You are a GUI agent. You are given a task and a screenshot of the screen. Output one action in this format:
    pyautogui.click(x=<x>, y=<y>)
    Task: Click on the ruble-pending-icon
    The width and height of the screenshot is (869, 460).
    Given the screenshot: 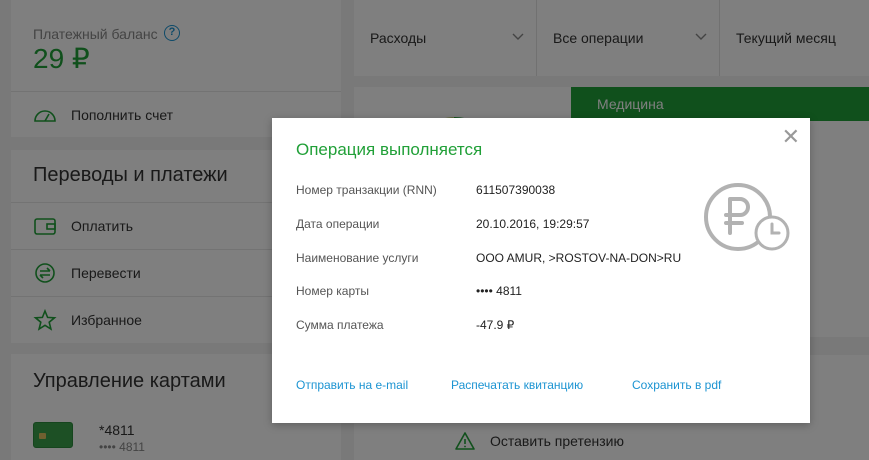 What is the action you would take?
    pyautogui.click(x=747, y=217)
    